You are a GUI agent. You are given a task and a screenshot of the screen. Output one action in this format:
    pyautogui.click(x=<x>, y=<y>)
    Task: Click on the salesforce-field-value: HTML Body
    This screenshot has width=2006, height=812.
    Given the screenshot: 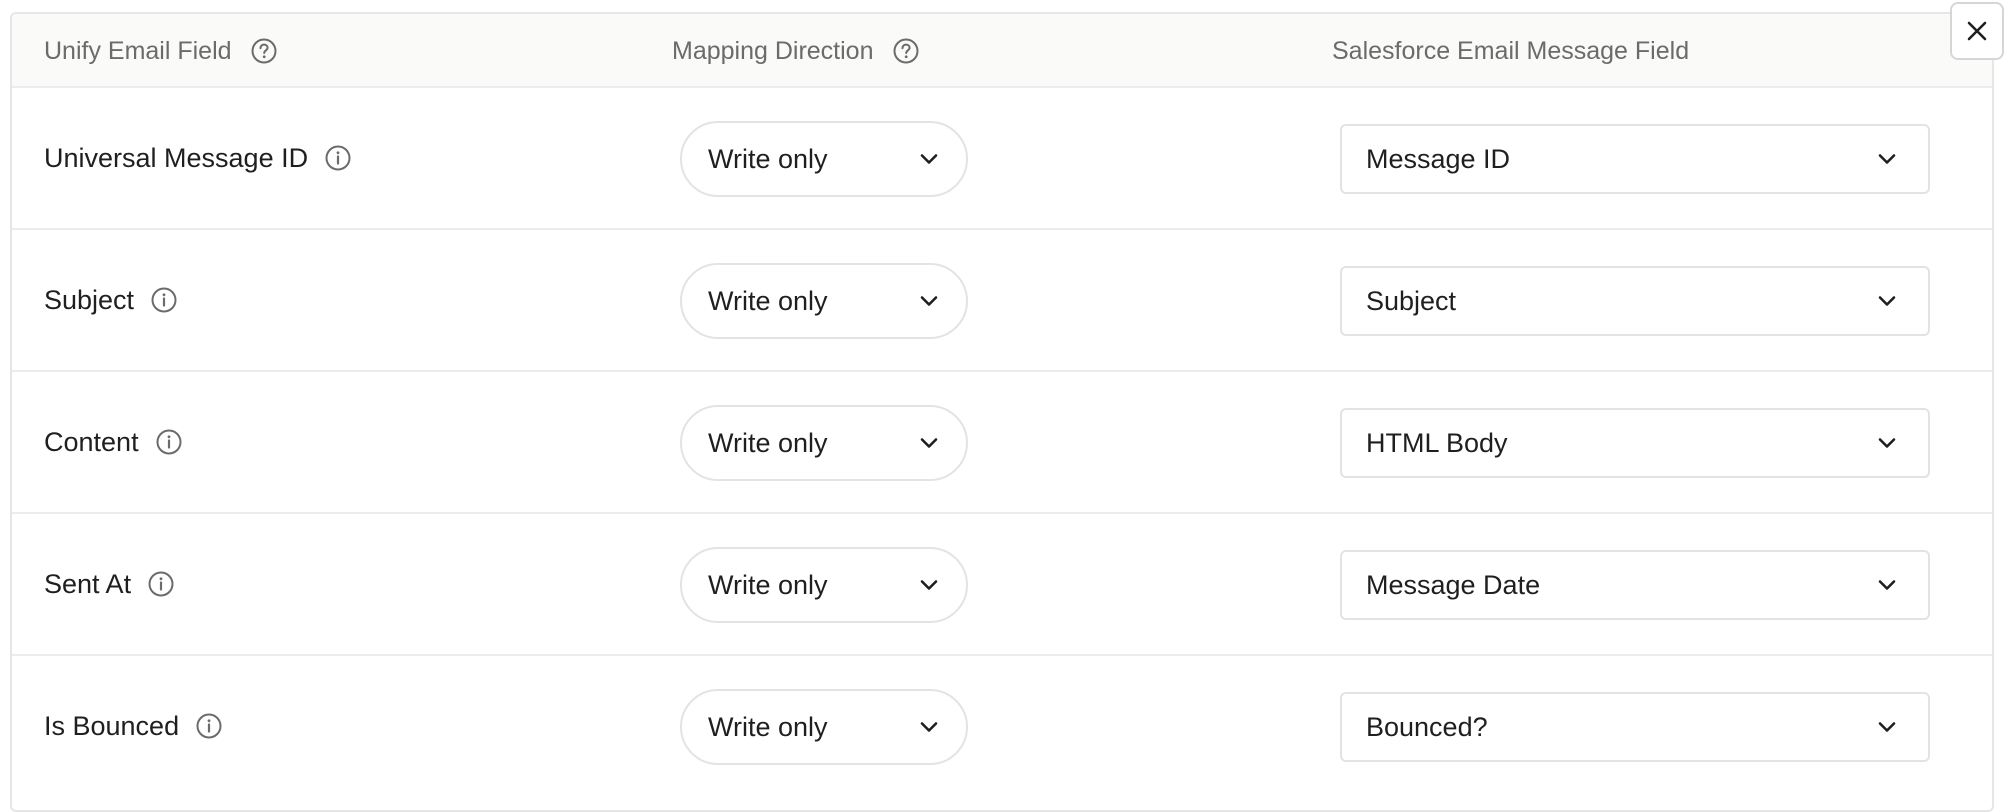 What is the action you would take?
    pyautogui.click(x=1437, y=442)
    